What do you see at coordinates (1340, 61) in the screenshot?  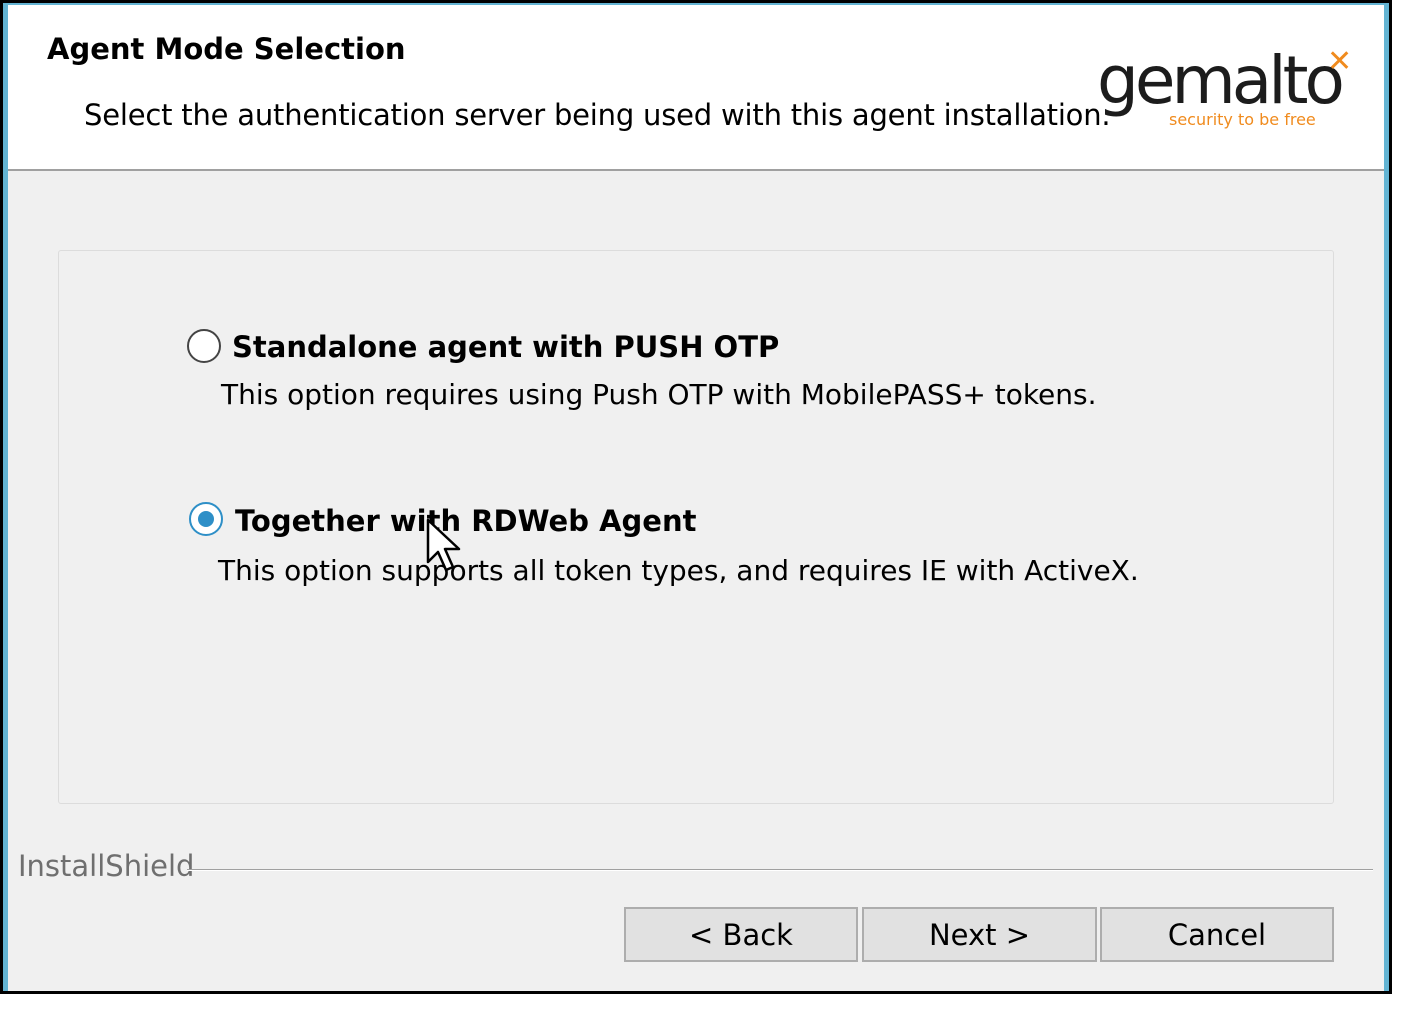 I see `logo-star-icon: ✕` at bounding box center [1340, 61].